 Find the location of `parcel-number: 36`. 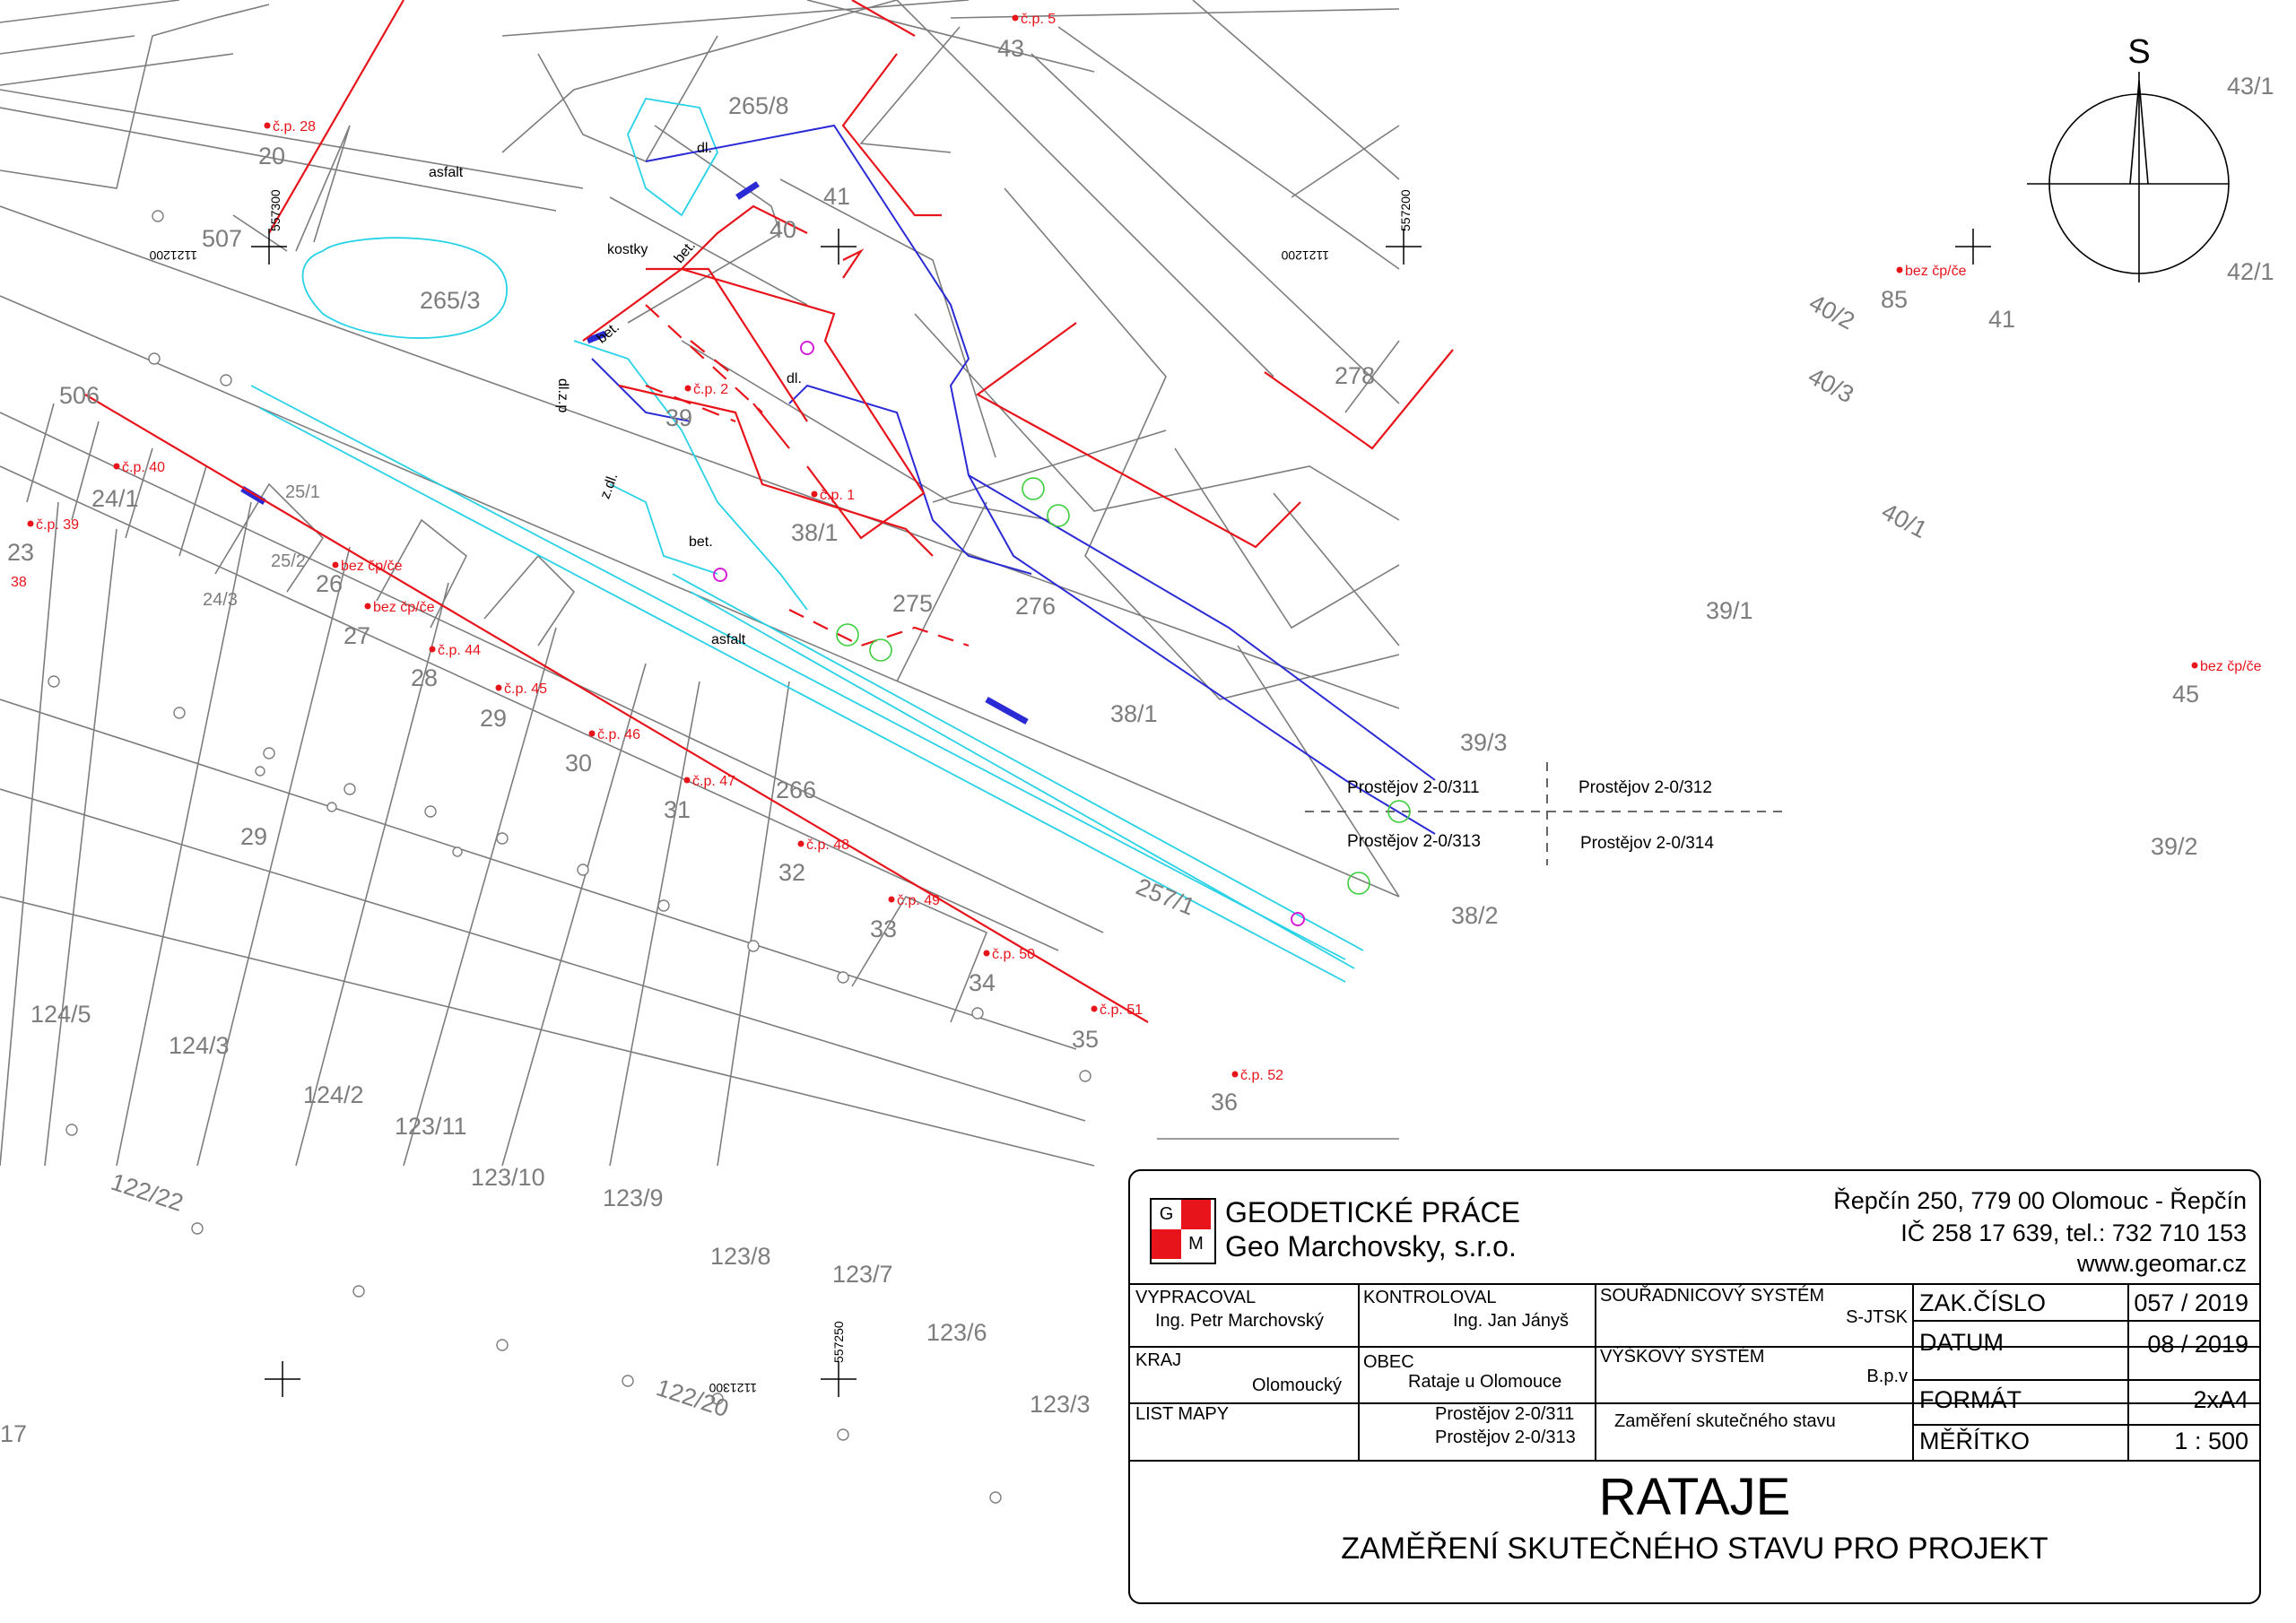

parcel-number: 36 is located at coordinates (1224, 1102).